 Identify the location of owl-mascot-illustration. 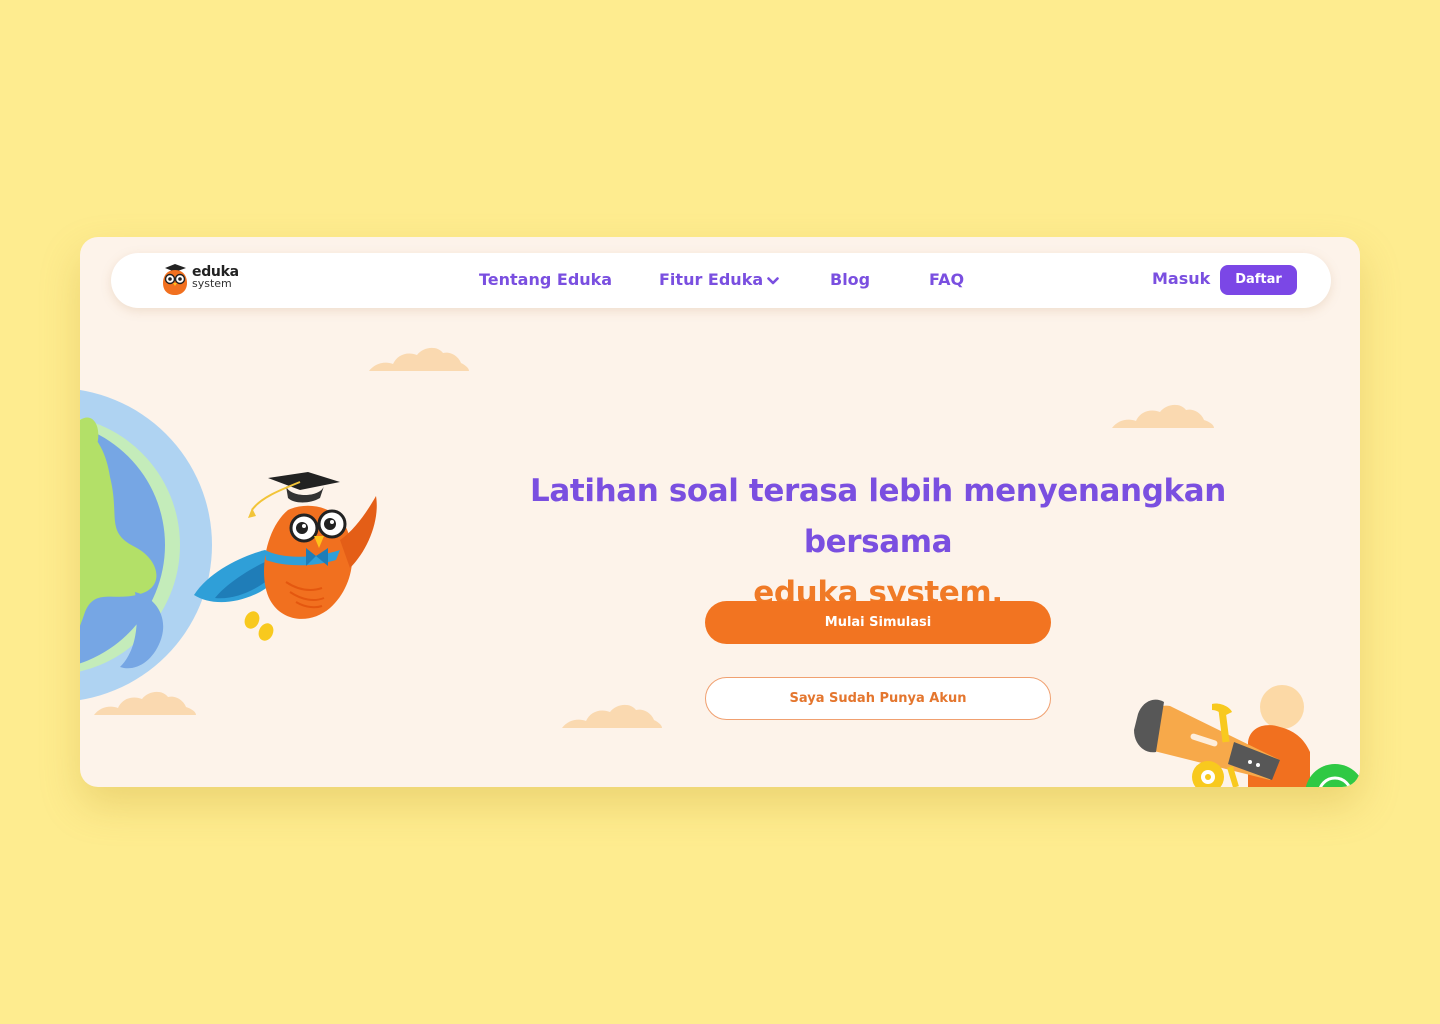
(285, 556).